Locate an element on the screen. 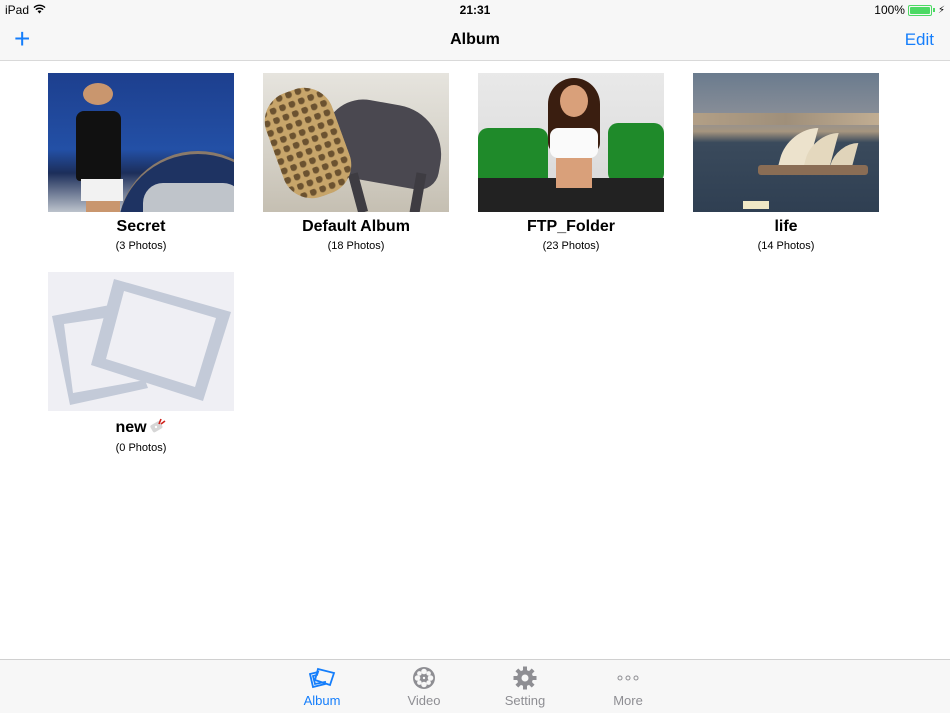 This screenshot has width=950, height=713. album-icon is located at coordinates (322, 678).